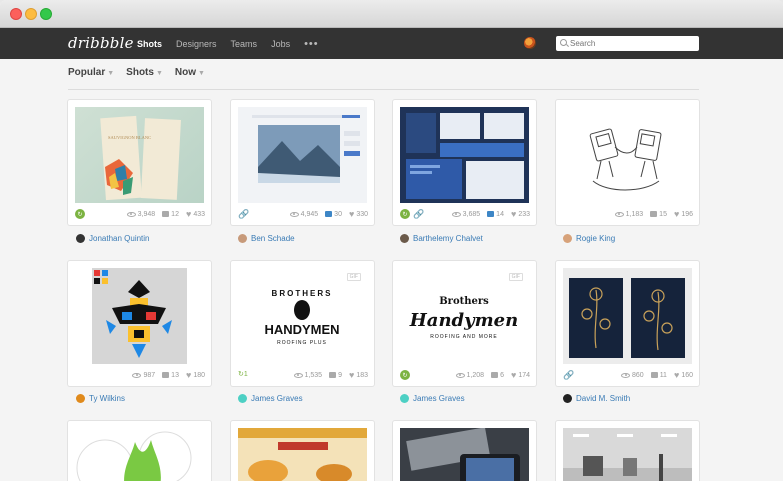 The height and width of the screenshot is (481, 783). What do you see at coordinates (266, 238) in the screenshot?
I see `shot-author: Ben Schade` at bounding box center [266, 238].